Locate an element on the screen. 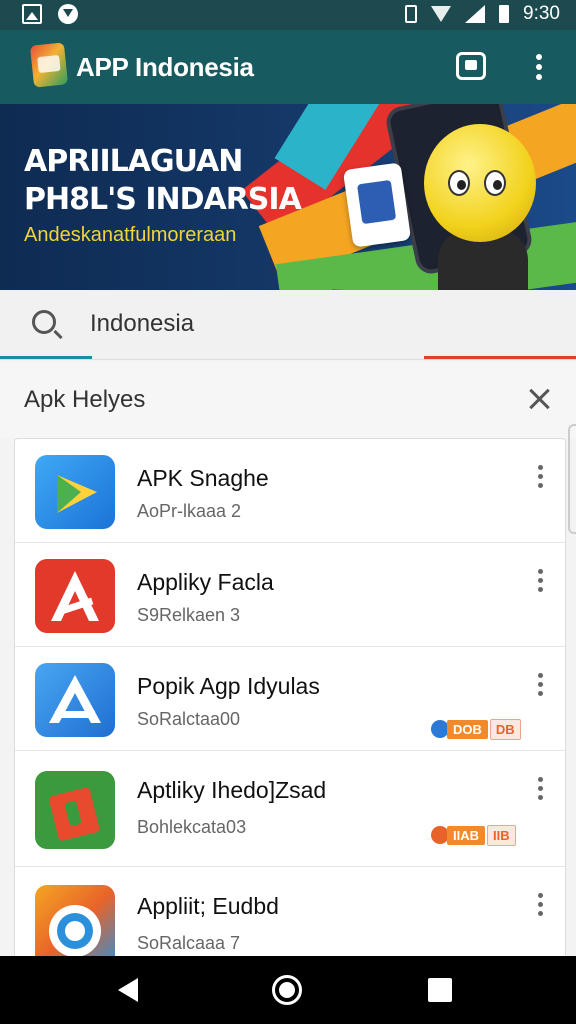 This screenshot has width=576, height=1024. navigation-bar is located at coordinates (288, 990).